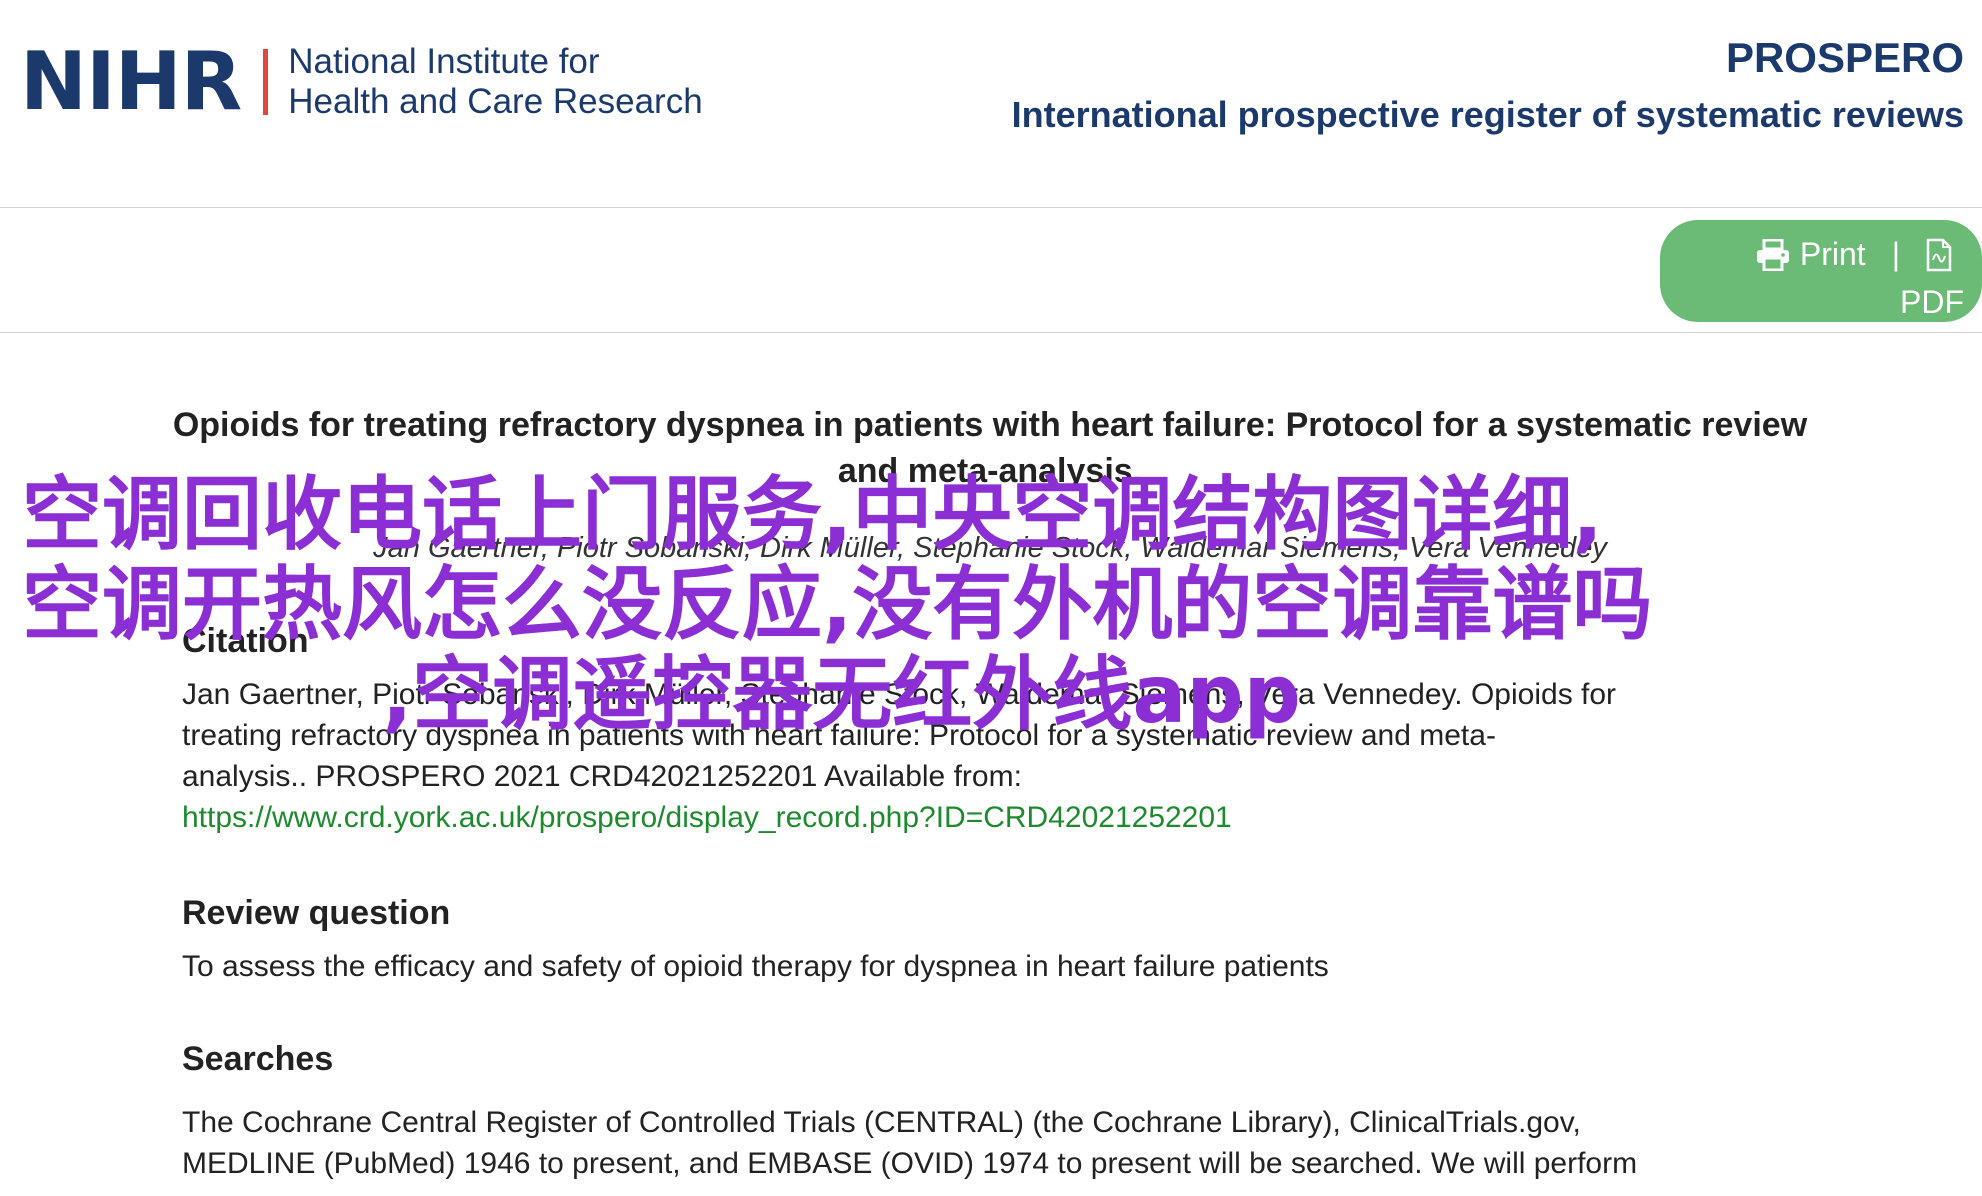 The image size is (1982, 1196). What do you see at coordinates (258, 1059) in the screenshot?
I see `searches-heading: Searches` at bounding box center [258, 1059].